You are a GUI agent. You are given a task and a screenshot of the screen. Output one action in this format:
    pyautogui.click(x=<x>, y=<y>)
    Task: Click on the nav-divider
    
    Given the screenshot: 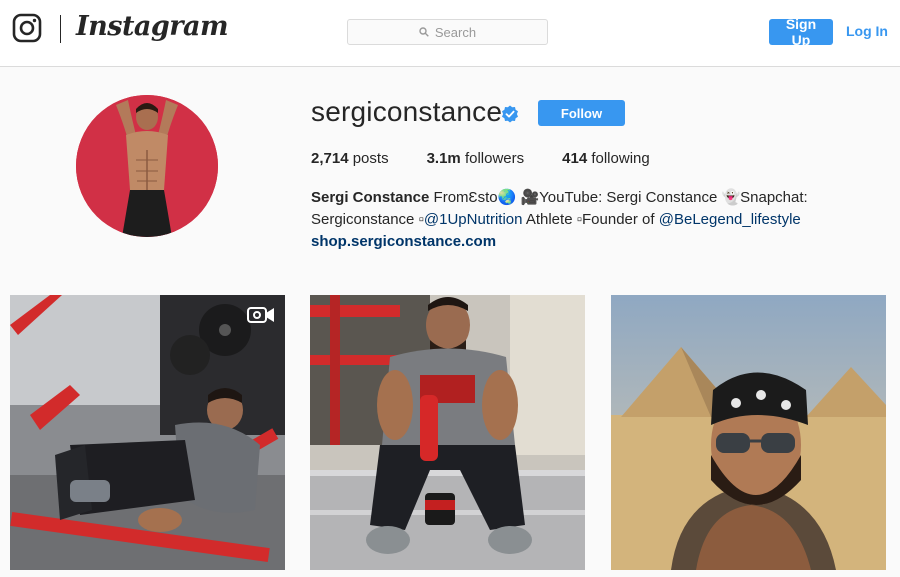 What is the action you would take?
    pyautogui.click(x=60, y=29)
    